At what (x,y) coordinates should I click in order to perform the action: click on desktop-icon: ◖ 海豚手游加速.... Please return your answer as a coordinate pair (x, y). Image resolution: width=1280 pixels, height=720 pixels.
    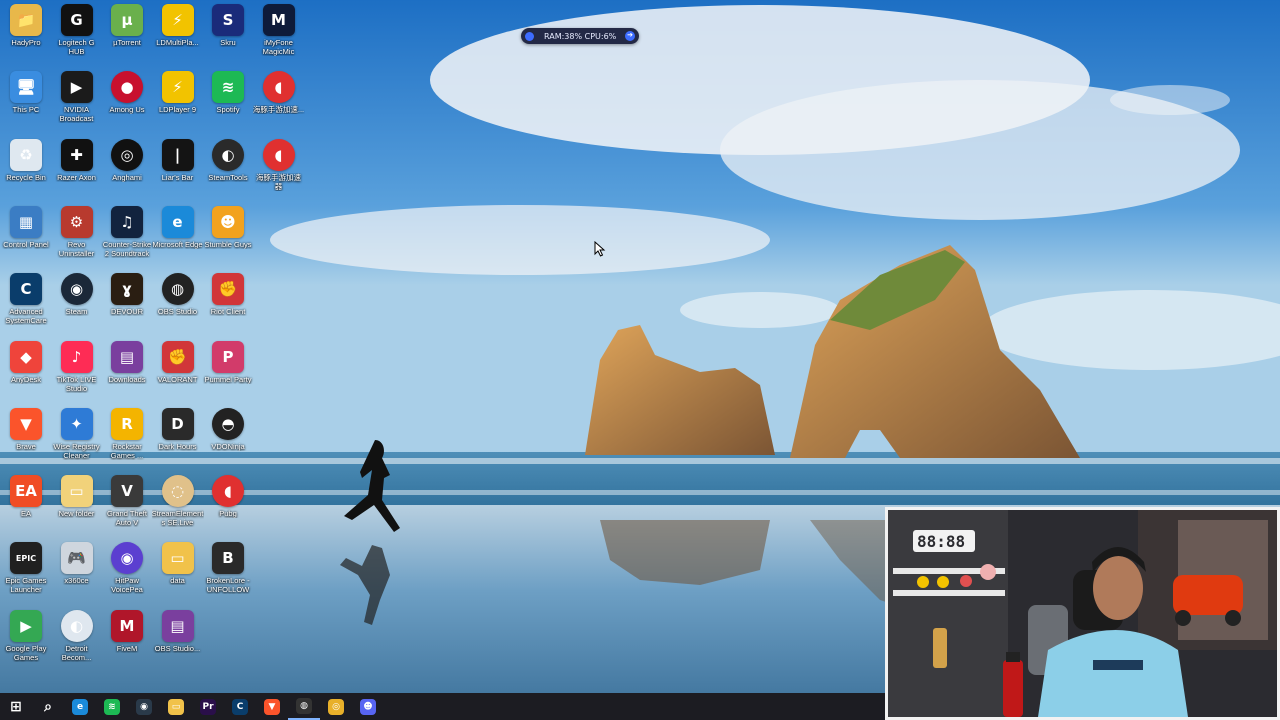
    Looking at the image, I should click on (279, 100).